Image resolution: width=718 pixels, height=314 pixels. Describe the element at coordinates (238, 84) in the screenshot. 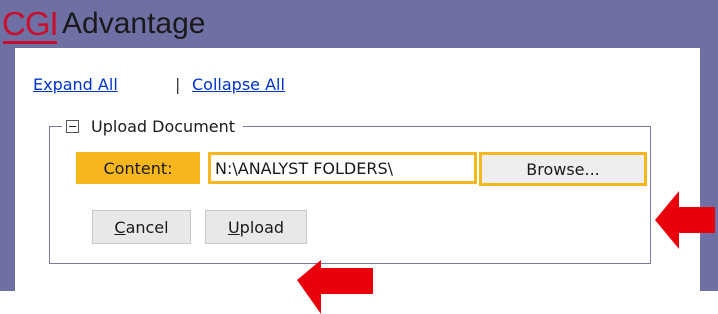

I see `collapse-all-link: Collapse All` at that location.